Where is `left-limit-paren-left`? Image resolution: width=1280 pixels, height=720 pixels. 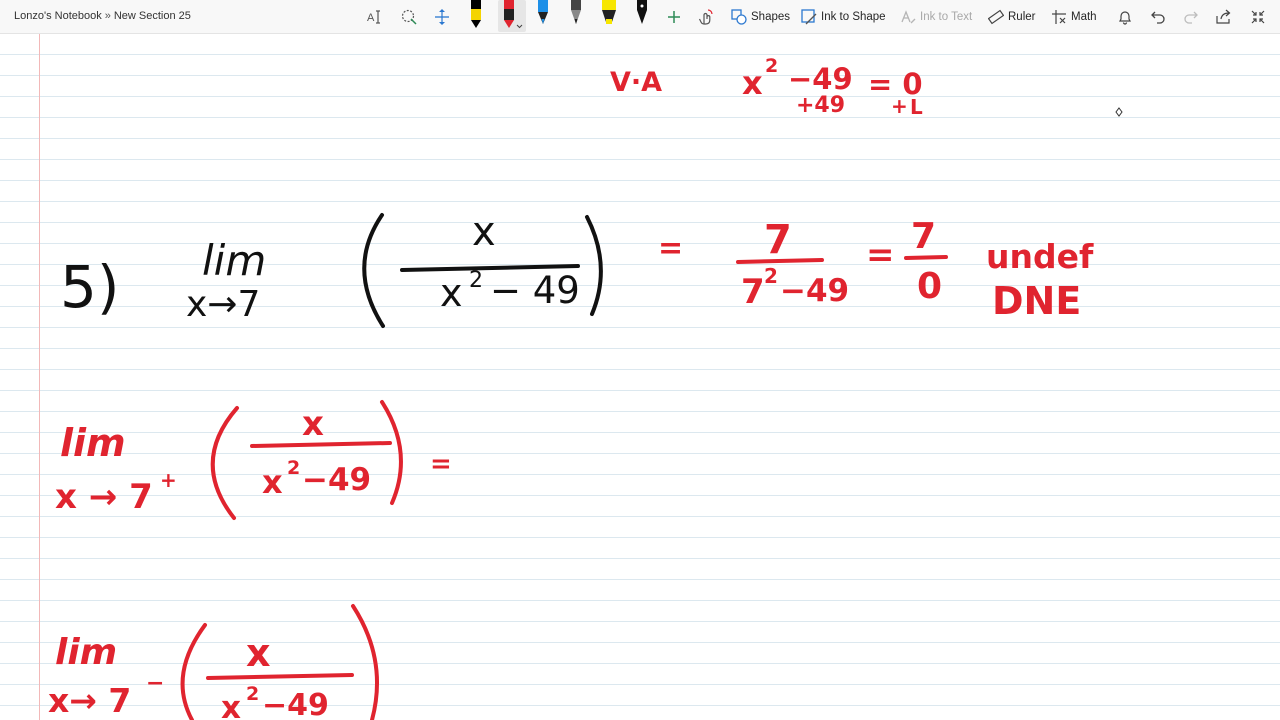 left-limit-paren-left is located at coordinates (193, 671).